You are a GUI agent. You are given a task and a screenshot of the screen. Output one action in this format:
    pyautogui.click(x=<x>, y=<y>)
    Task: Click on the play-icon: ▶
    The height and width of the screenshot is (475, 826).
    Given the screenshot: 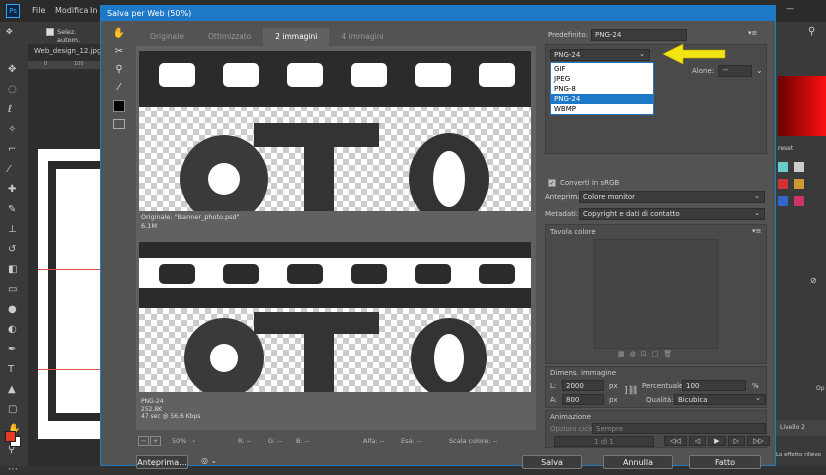 What is the action you would take?
    pyautogui.click(x=717, y=441)
    